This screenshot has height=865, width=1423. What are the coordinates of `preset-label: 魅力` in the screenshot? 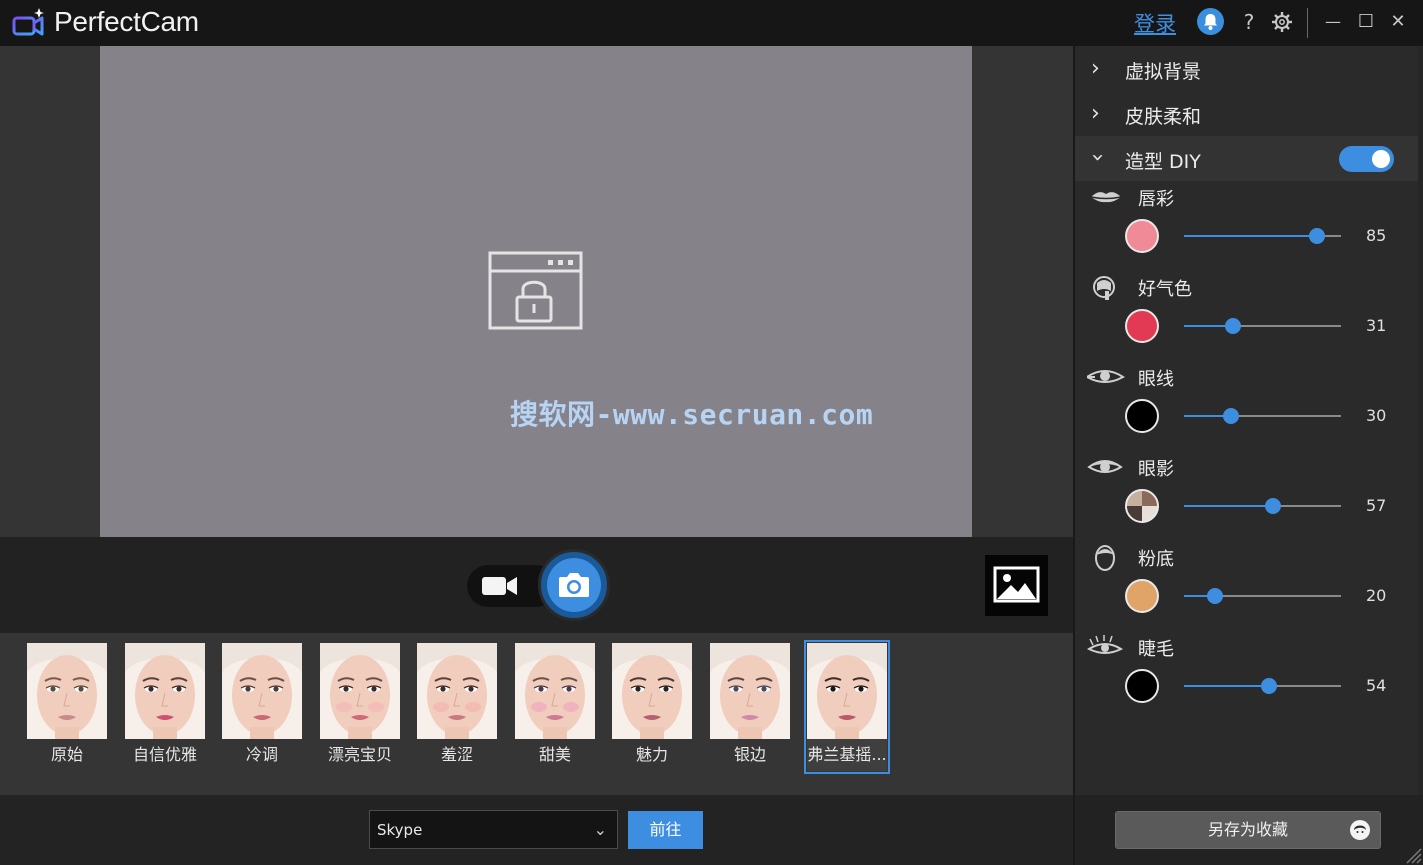 It's located at (651, 754).